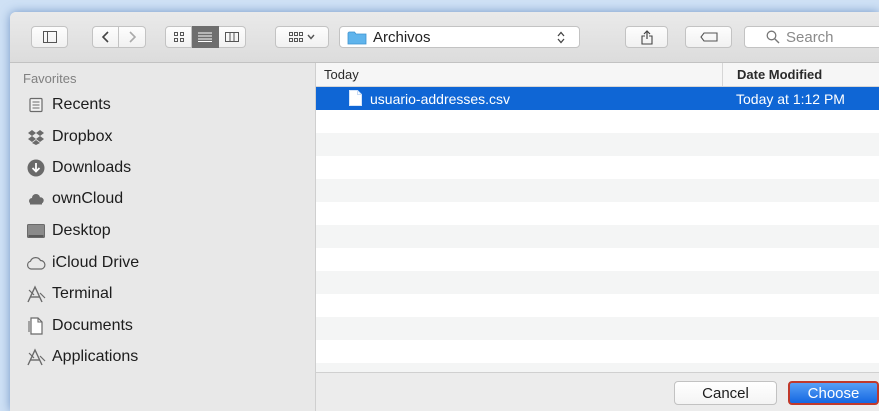 This screenshot has height=411, width=879. Describe the element at coordinates (357, 37) in the screenshot. I see `folder-icon` at that location.